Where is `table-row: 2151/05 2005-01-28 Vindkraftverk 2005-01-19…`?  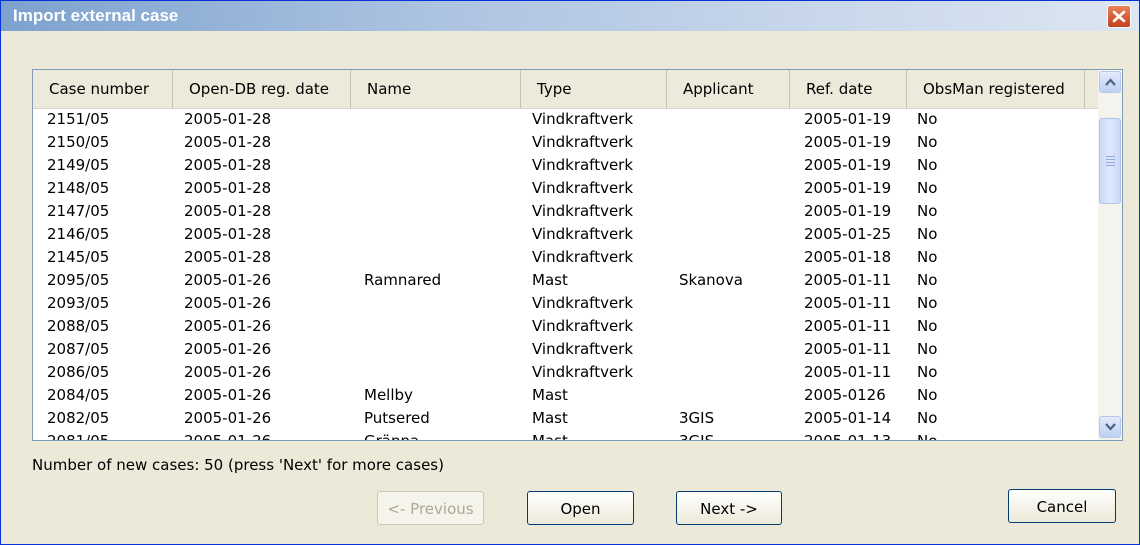 table-row: 2151/05 2005-01-28 Vindkraftverk 2005-01-19… is located at coordinates (565, 119).